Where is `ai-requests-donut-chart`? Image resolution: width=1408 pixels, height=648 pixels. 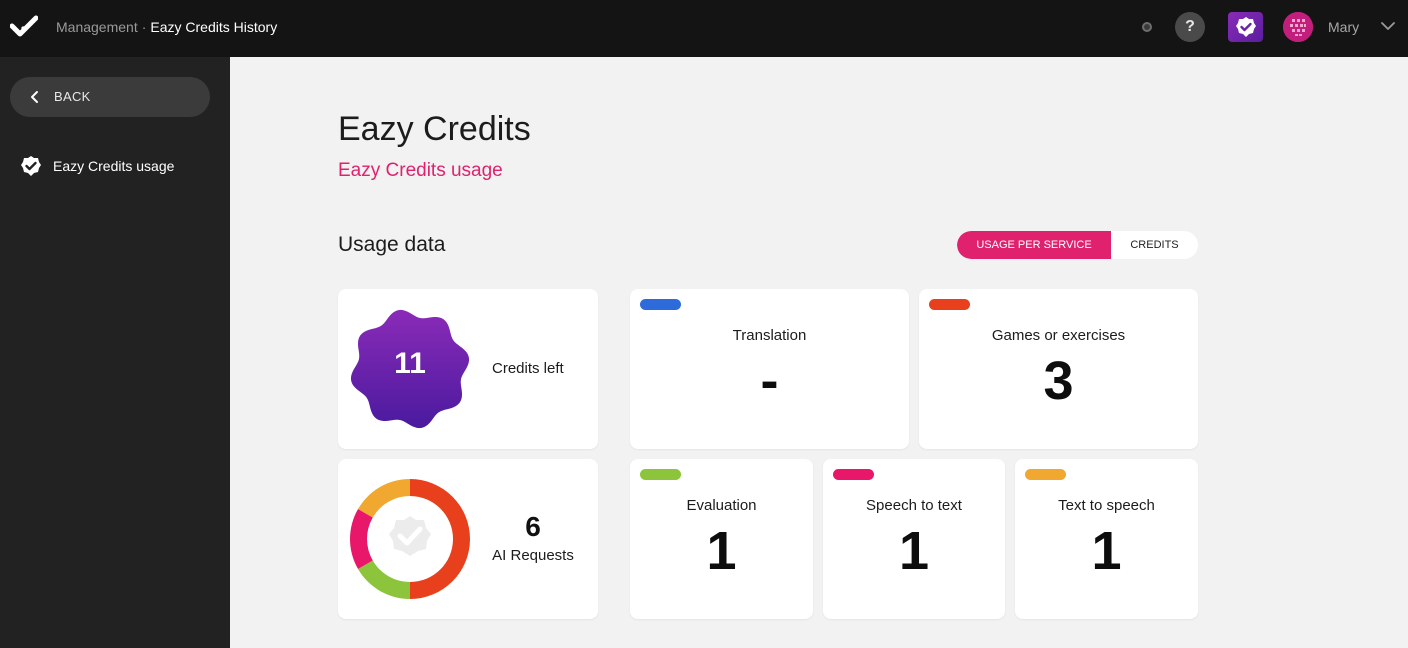
ai-requests-donut-chart is located at coordinates (410, 539).